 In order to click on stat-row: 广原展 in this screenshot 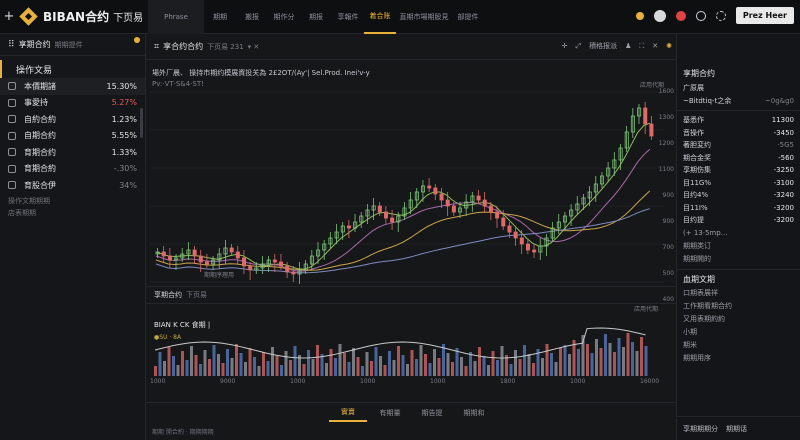, I will do `click(738, 88)`.